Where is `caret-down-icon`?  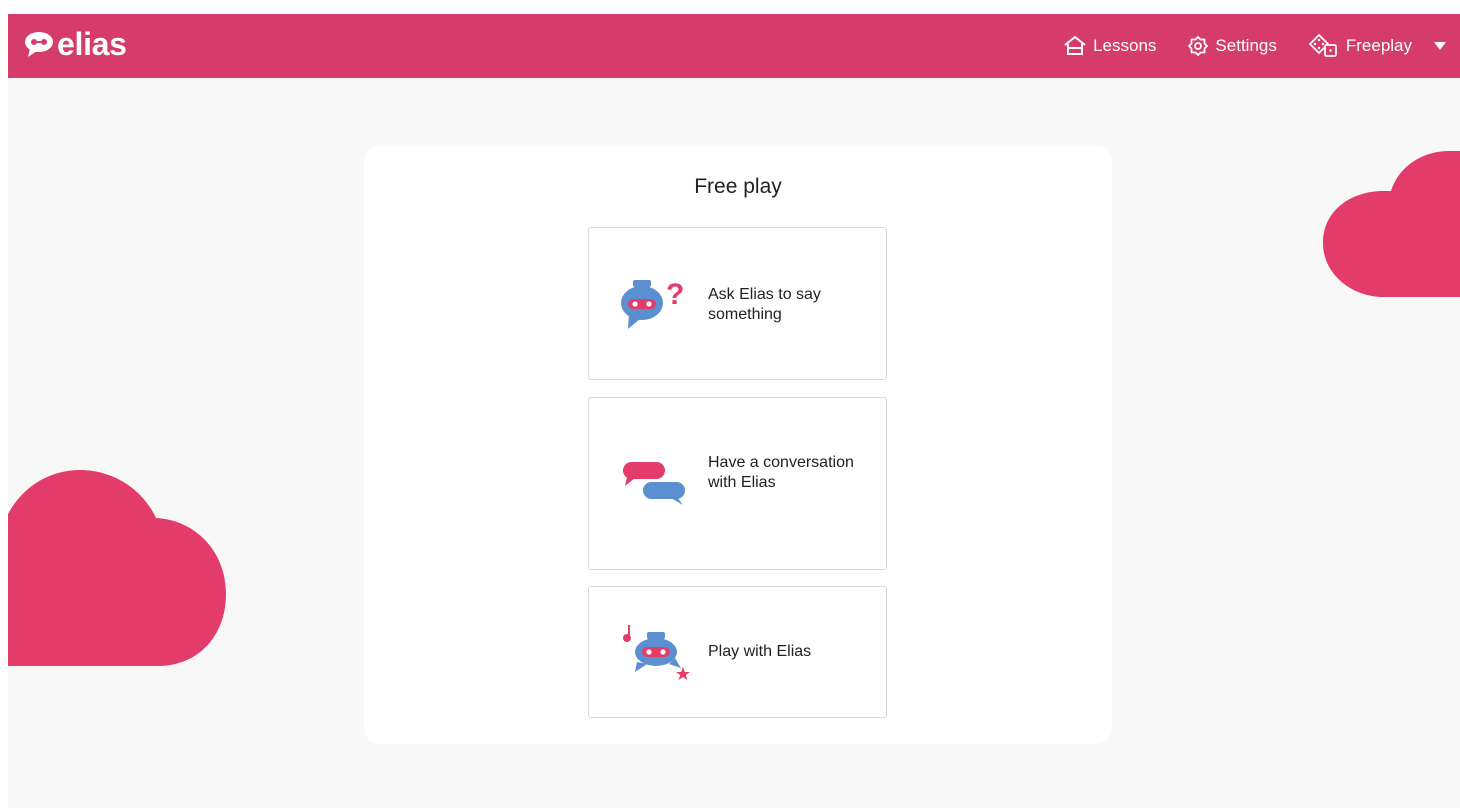
caret-down-icon is located at coordinates (1440, 46).